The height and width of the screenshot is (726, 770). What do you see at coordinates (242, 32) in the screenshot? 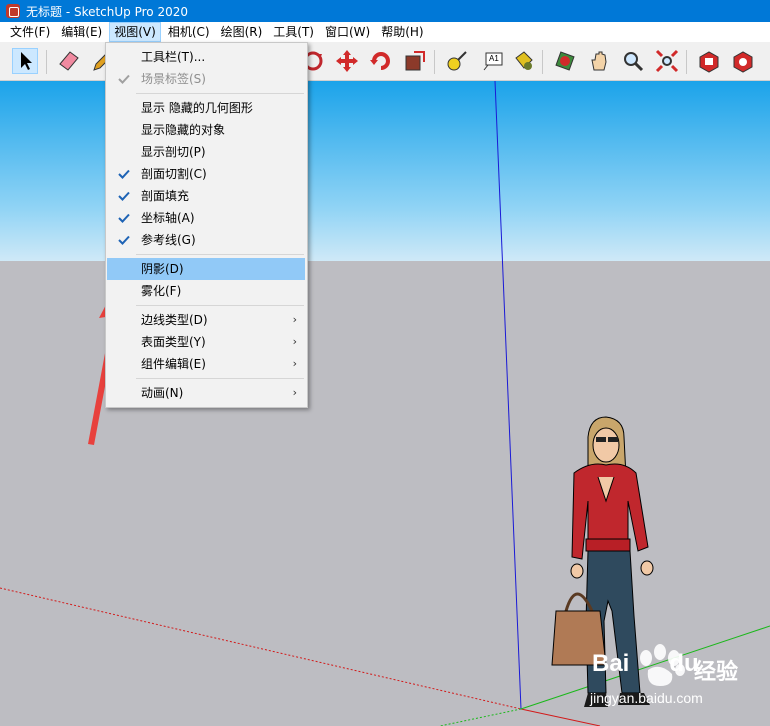
I see `menu-4: 绘图(R)` at bounding box center [242, 32].